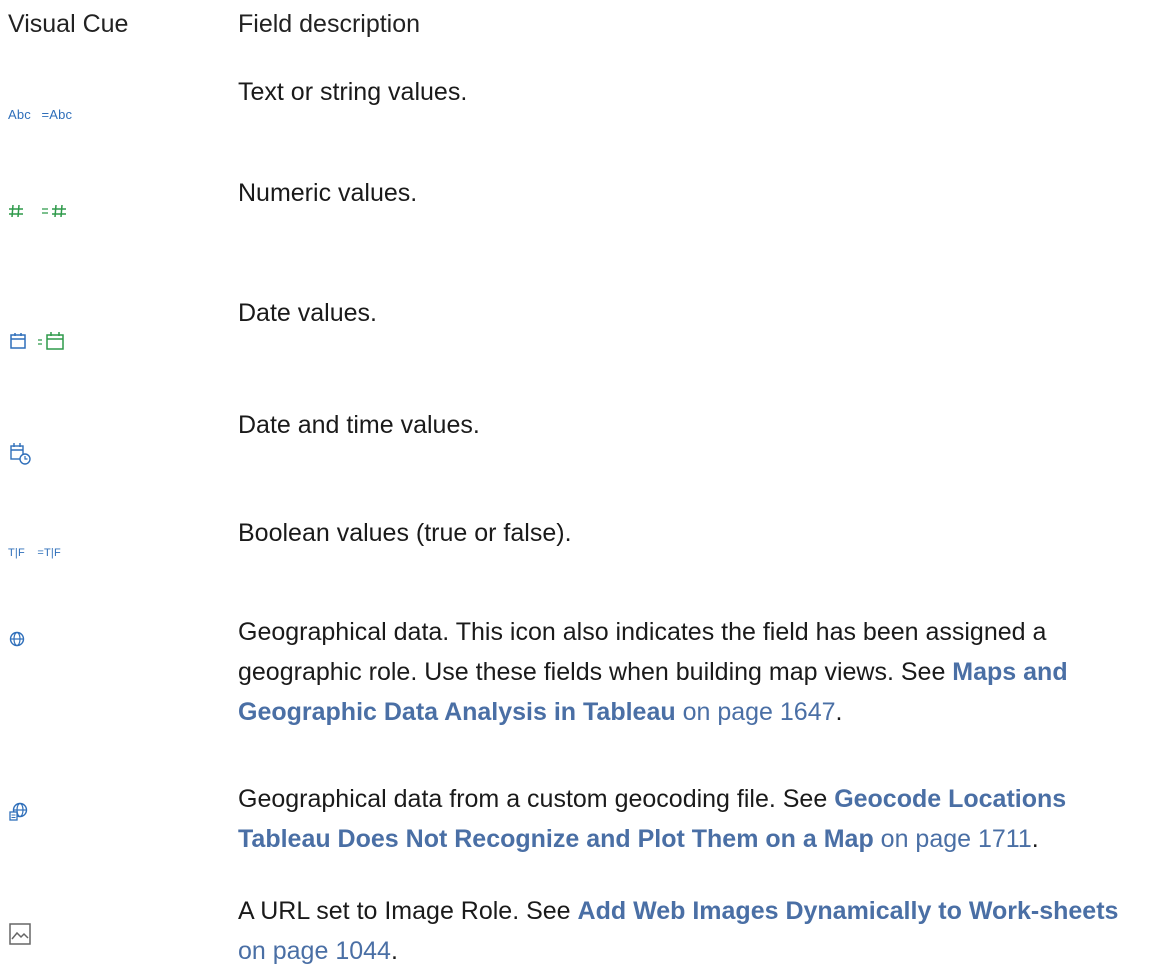 This screenshot has height=978, width=1158. I want to click on custom-geocoding-period: ., so click(1035, 839).